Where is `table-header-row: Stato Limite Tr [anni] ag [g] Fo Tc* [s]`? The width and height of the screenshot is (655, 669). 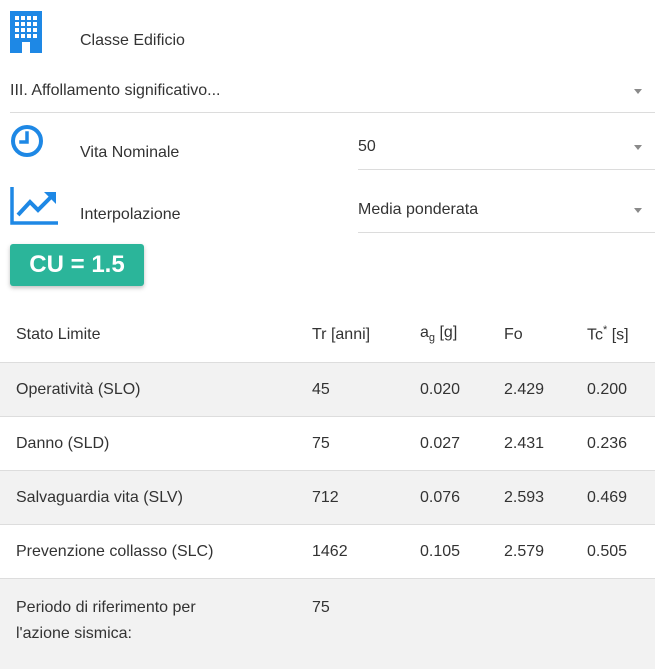
table-header-row: Stato Limite Tr [anni] ag [g] Fo Tc* [s] is located at coordinates (327, 335).